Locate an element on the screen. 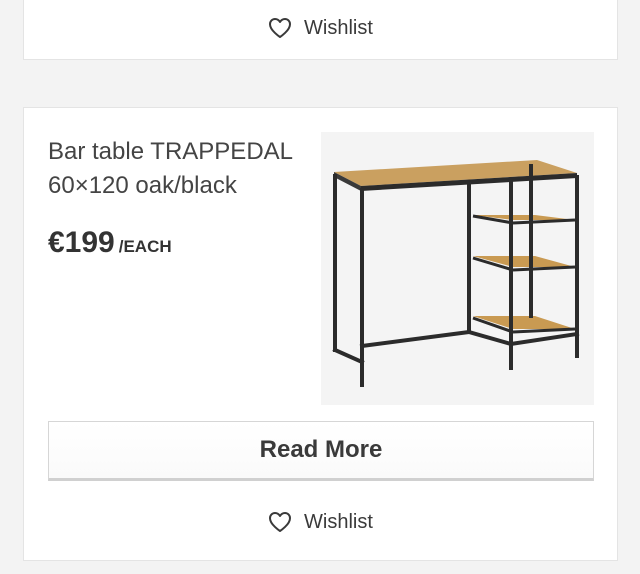 This screenshot has height=574, width=640. product-title: Bar table TRAPPEDAL 60×120 oak/black is located at coordinates (178, 169).